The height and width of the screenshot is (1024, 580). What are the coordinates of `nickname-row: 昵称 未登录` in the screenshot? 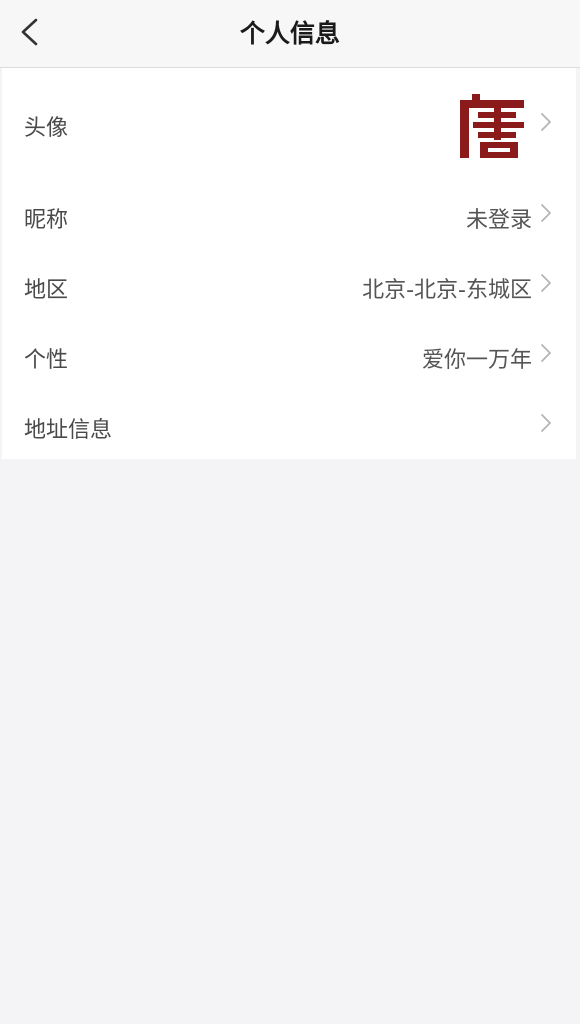 It's located at (289, 219).